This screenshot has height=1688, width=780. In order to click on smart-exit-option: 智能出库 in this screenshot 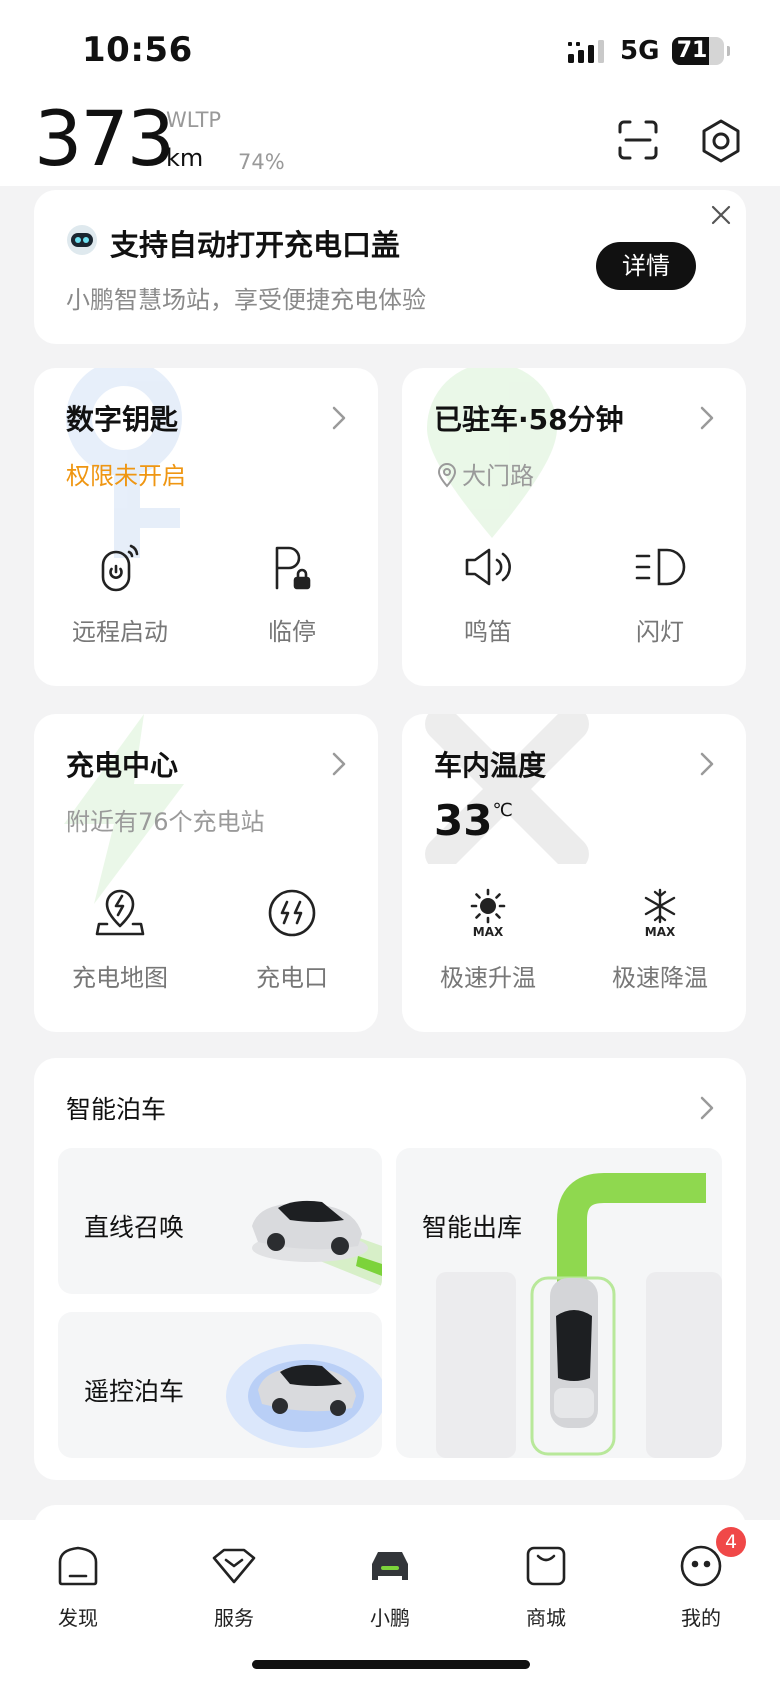, I will do `click(559, 1303)`.